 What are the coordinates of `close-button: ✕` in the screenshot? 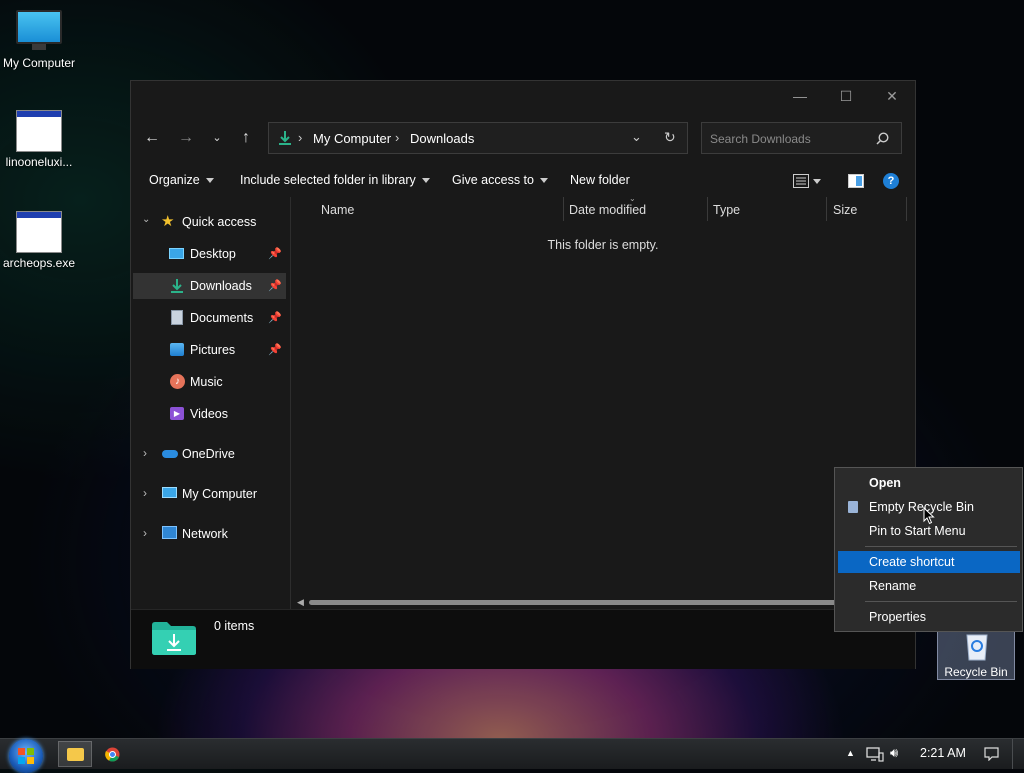 It's located at (892, 96).